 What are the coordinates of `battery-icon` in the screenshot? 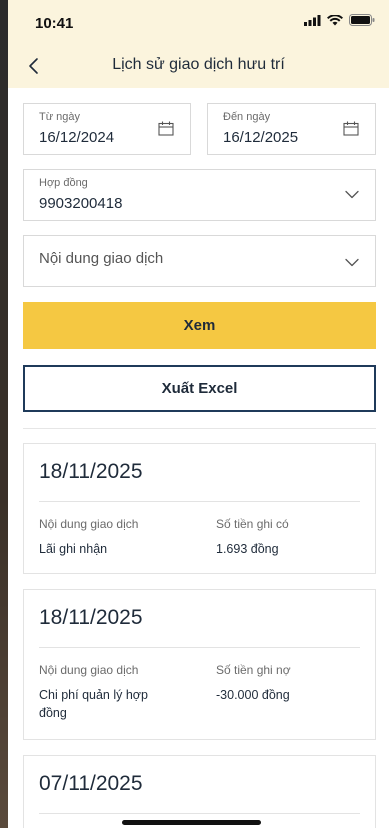 It's located at (362, 20).